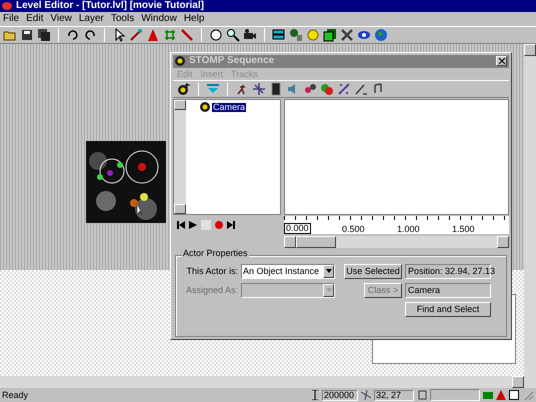  Describe the element at coordinates (296, 35) in the screenshot. I see `tree-icon` at that location.